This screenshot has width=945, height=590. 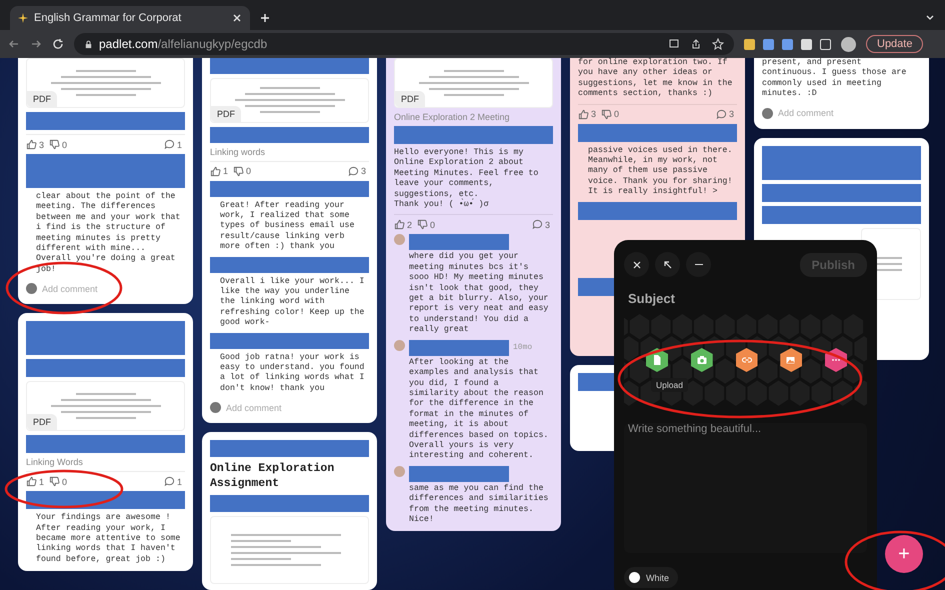 What do you see at coordinates (669, 385) in the screenshot?
I see `upload-tooltip: Upload` at bounding box center [669, 385].